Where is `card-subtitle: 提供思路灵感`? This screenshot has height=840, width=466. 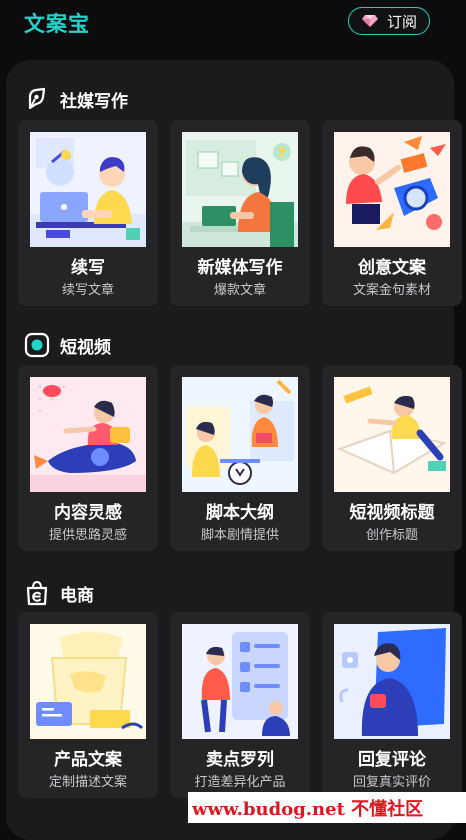 card-subtitle: 提供思路灵感 is located at coordinates (87, 535).